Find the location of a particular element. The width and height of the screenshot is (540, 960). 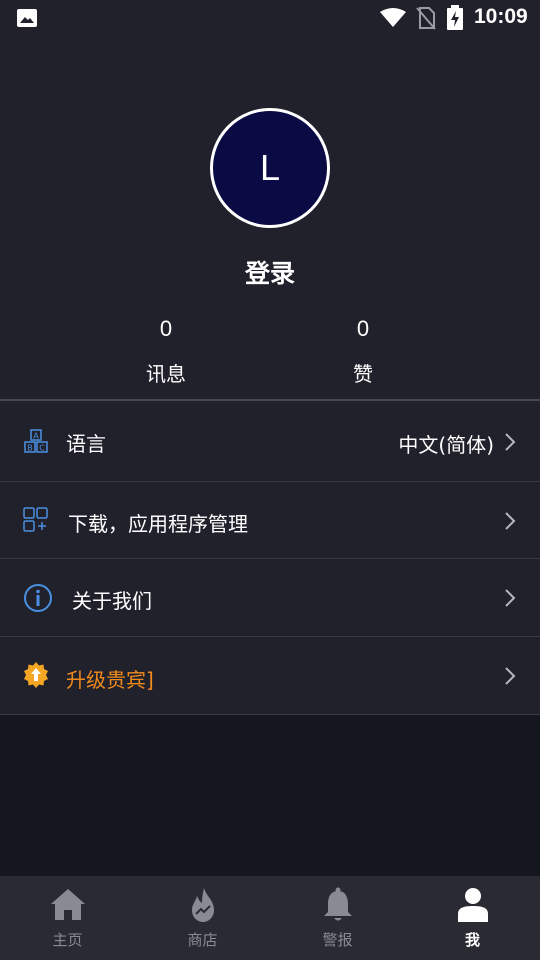

nav-home-label: 主页 is located at coordinates (67, 940).